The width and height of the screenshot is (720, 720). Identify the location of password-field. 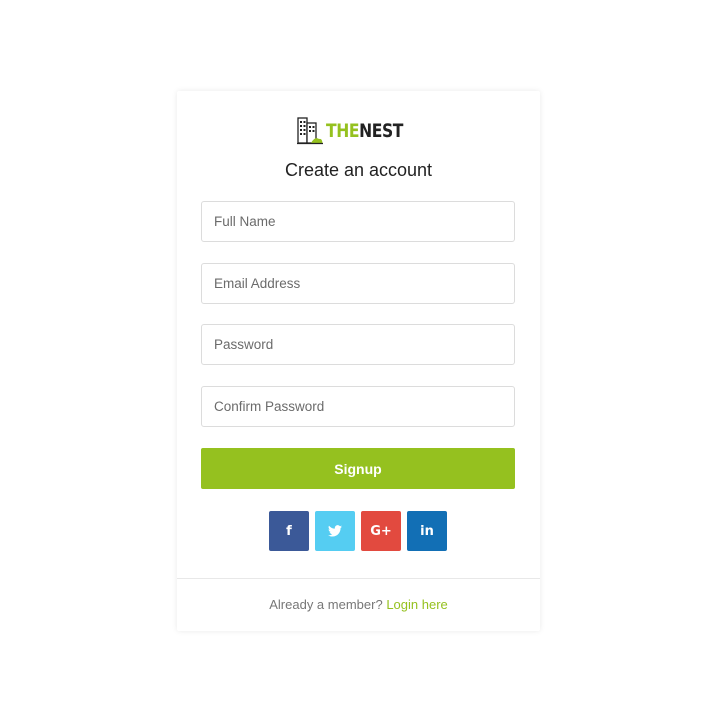
(358, 344).